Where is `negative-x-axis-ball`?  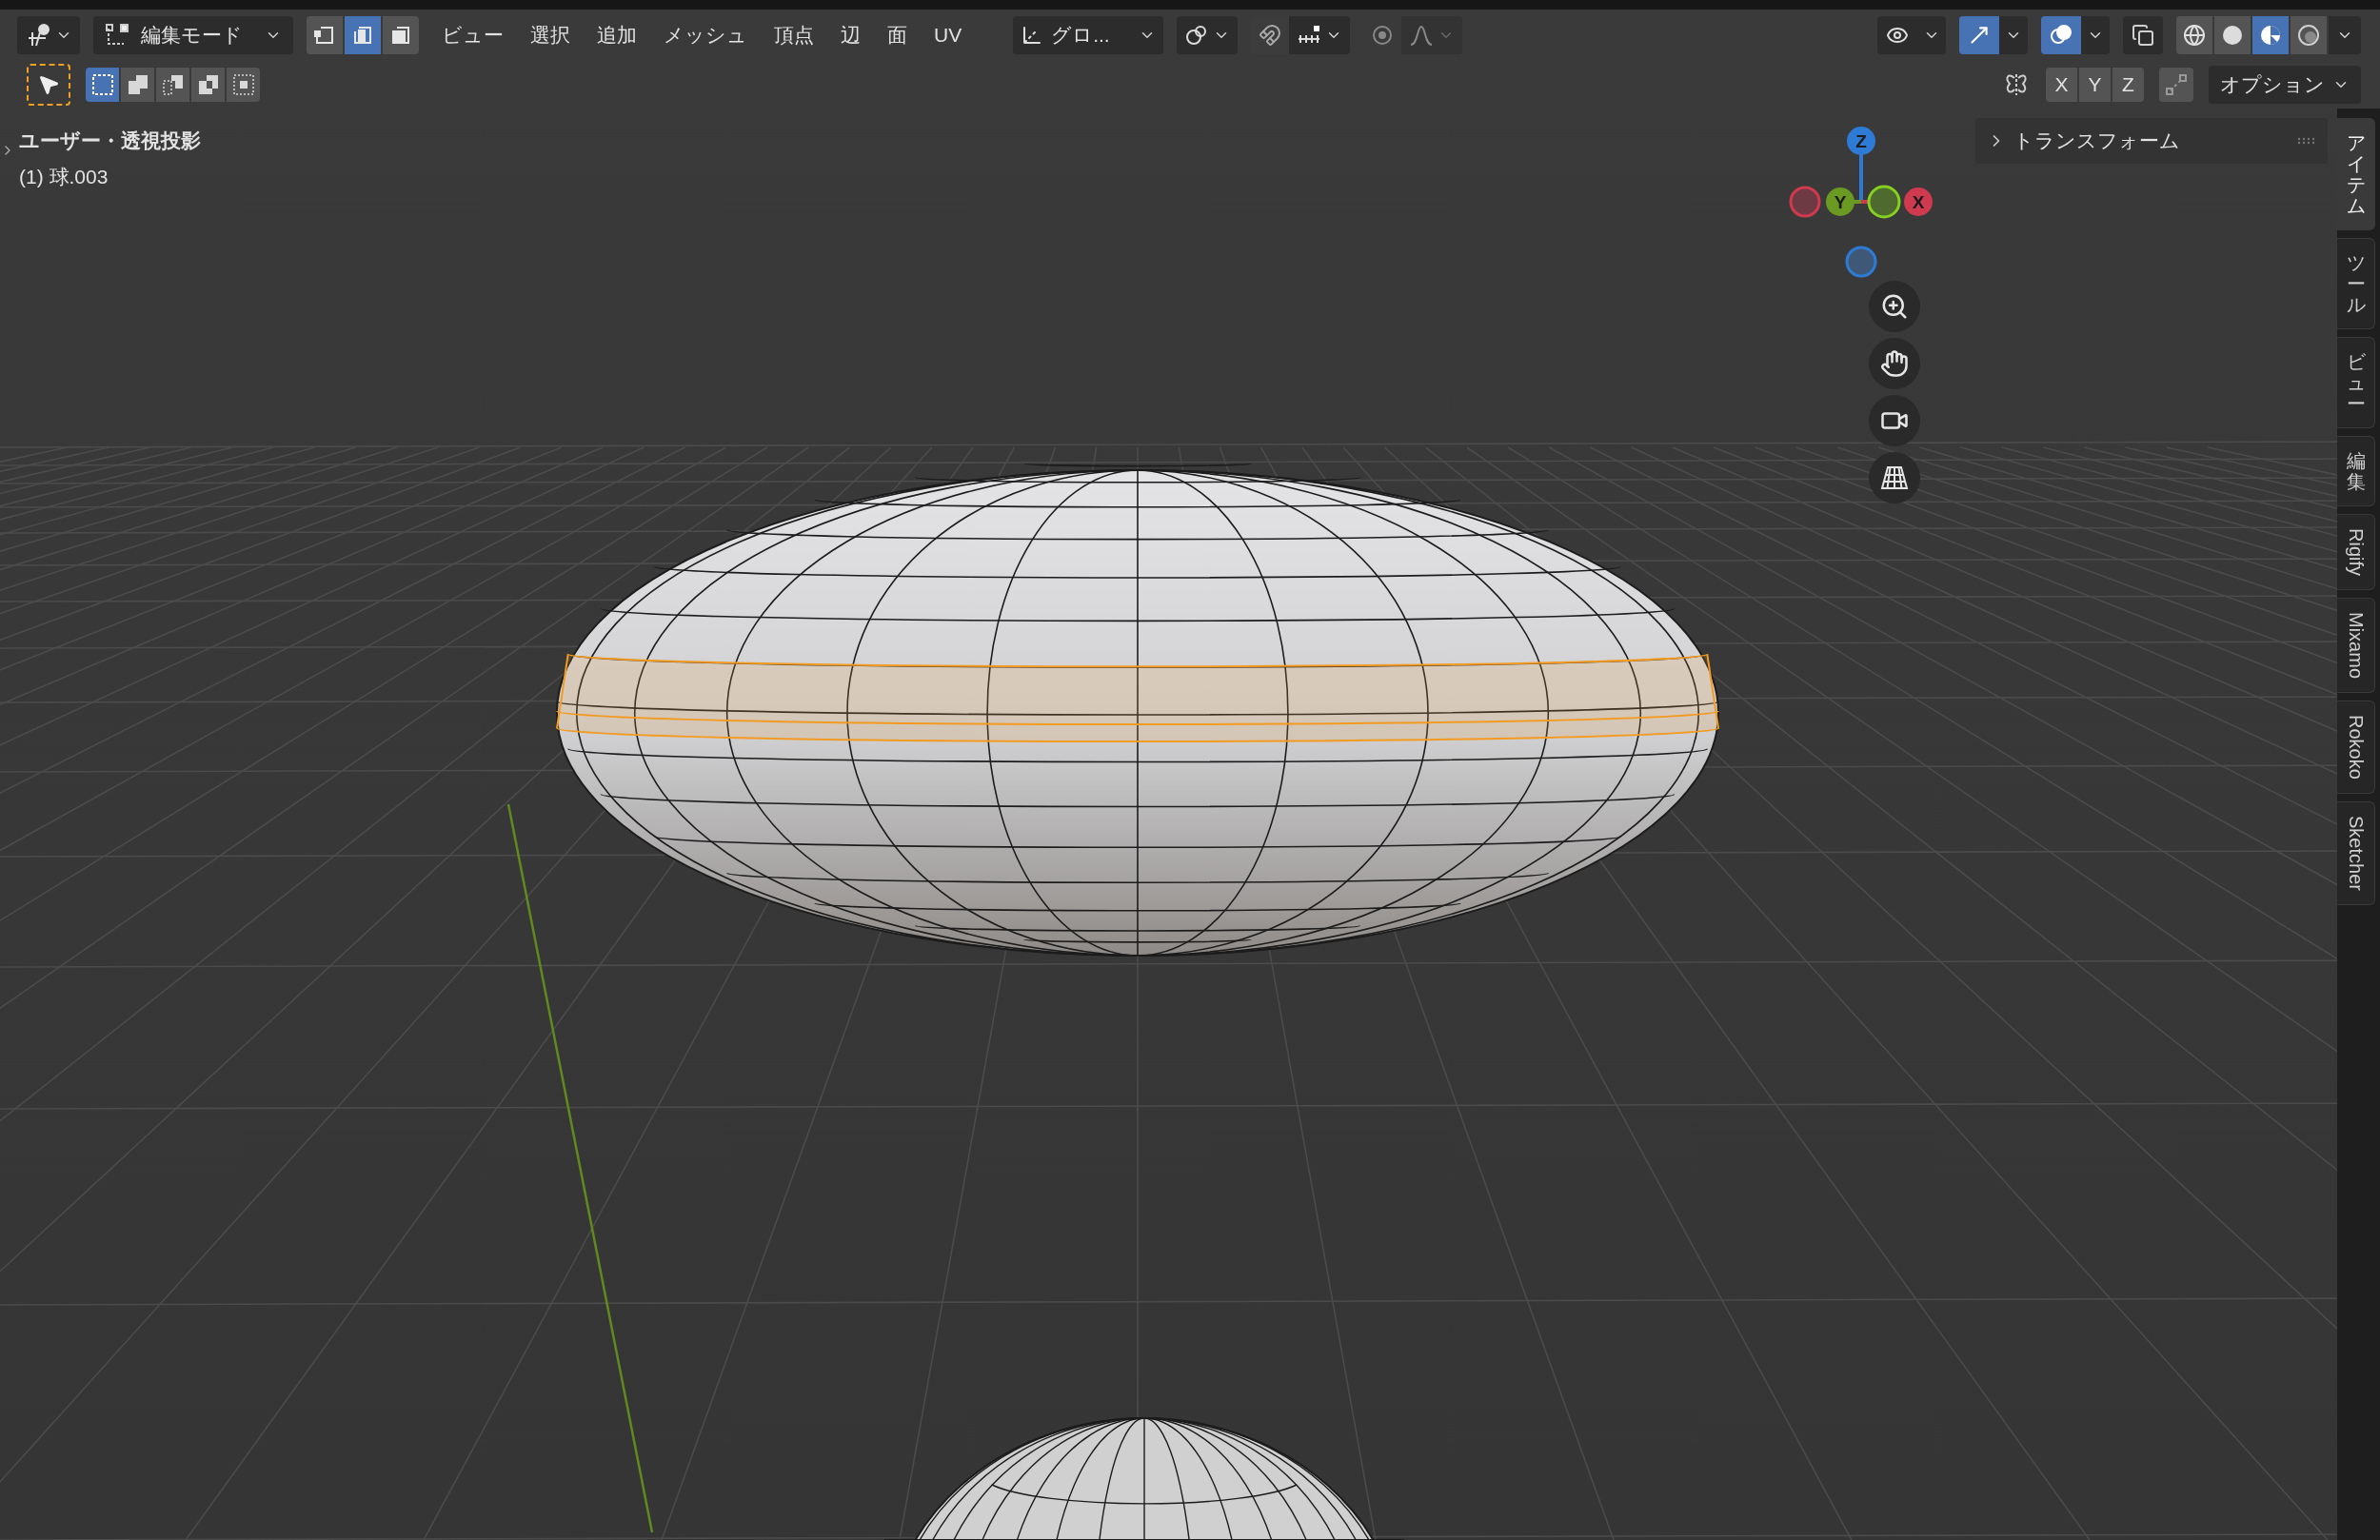 negative-x-axis-ball is located at coordinates (1805, 202).